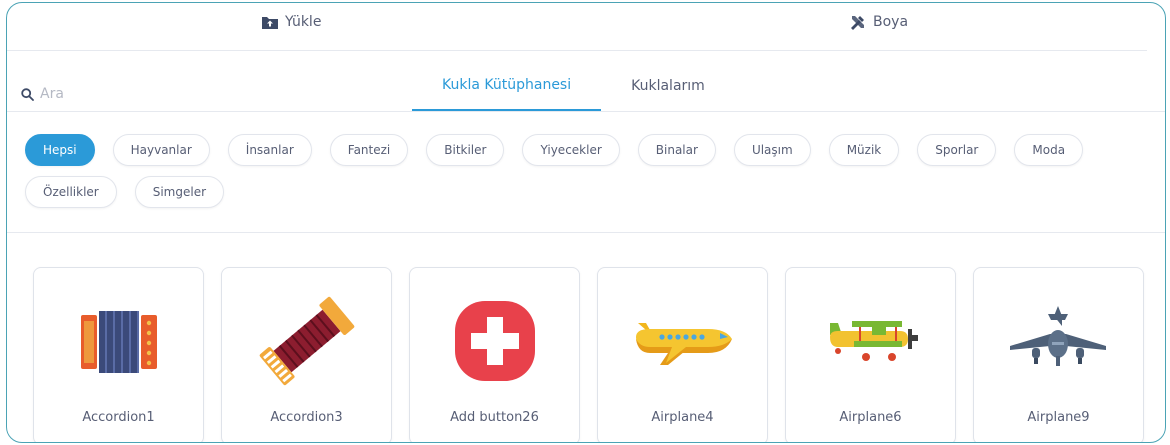 Image resolution: width=1170 pixels, height=445 pixels. Describe the element at coordinates (676, 150) in the screenshot. I see `category-chip-buildings: Binalar` at that location.